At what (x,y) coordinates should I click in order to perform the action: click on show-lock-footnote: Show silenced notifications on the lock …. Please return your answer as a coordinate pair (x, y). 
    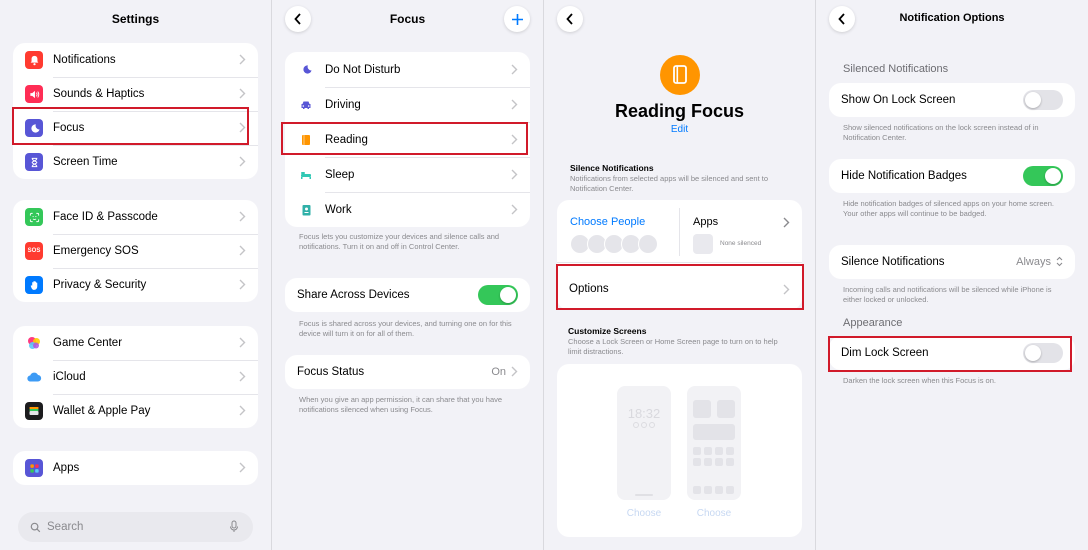
    Looking at the image, I should click on (941, 132).